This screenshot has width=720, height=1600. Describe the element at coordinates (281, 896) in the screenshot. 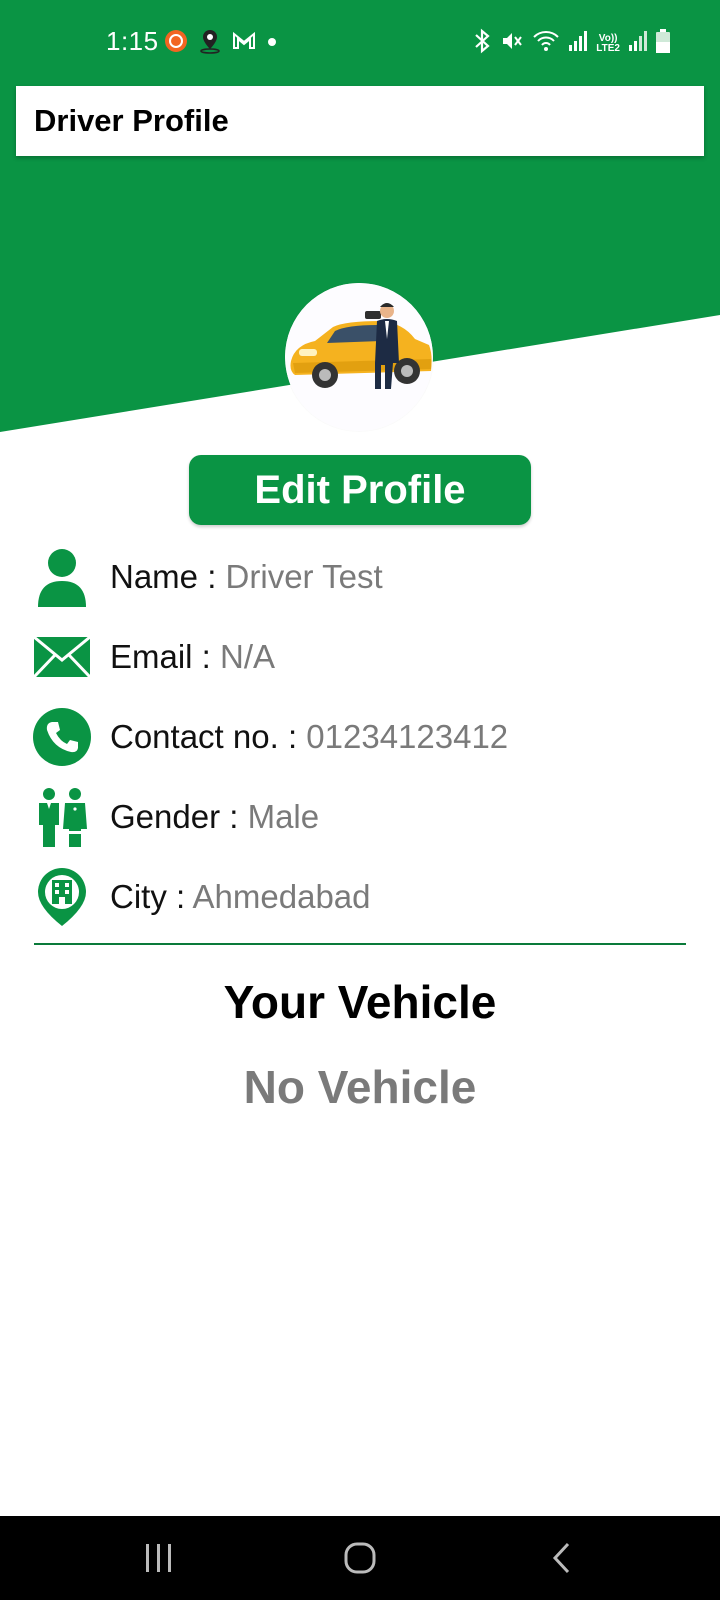

I see `city-value: Ahmedabad` at that location.